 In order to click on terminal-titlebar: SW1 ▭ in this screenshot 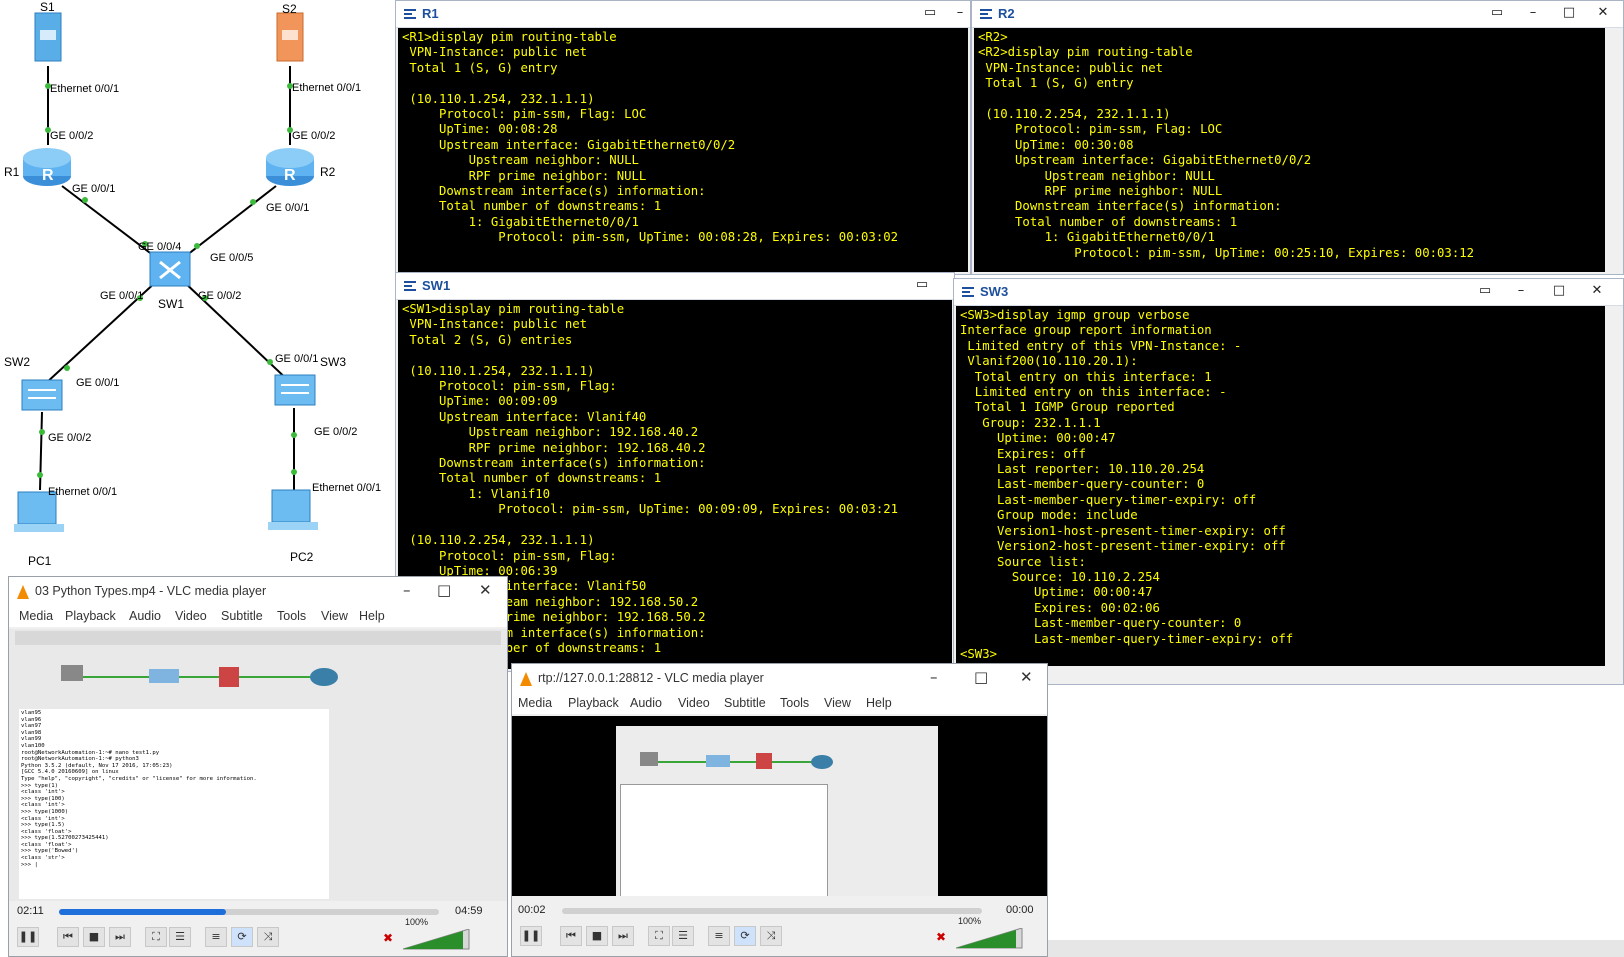, I will do `click(675, 286)`.